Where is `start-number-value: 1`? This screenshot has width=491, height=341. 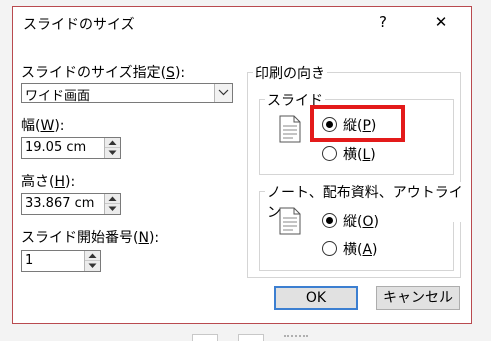 start-number-value: 1 is located at coordinates (55, 260).